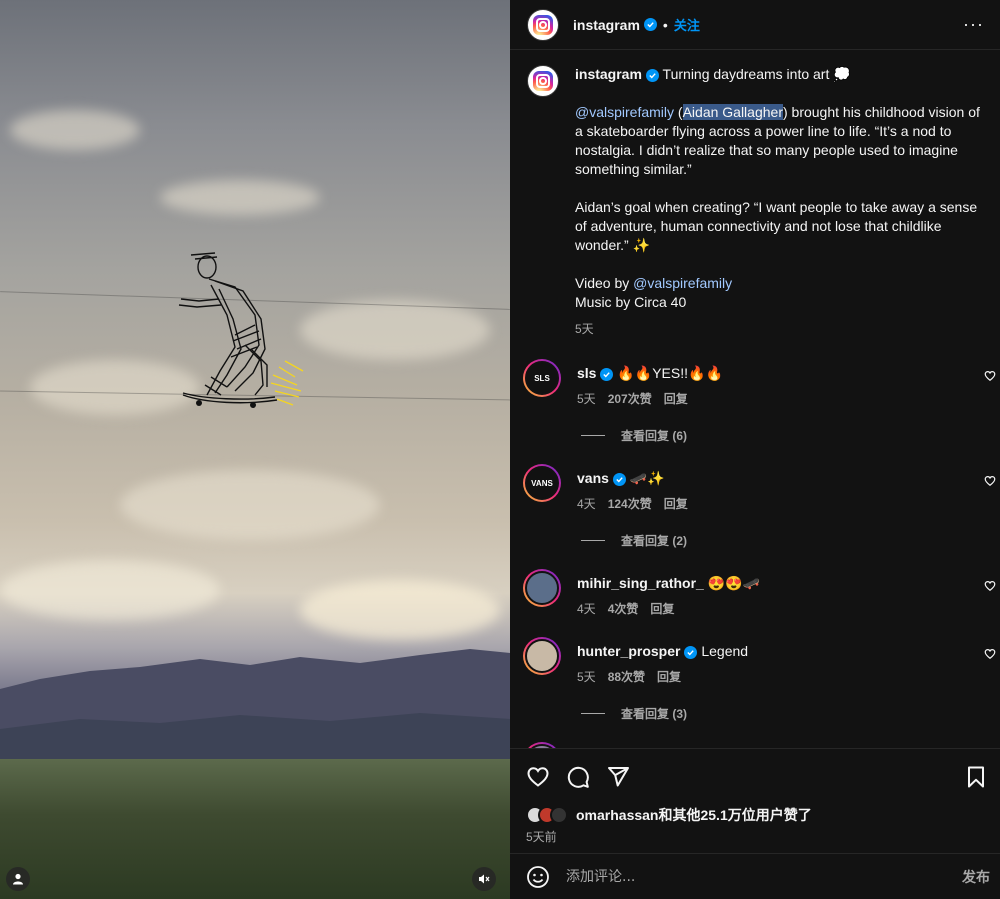  Describe the element at coordinates (628, 651) in the screenshot. I see `comment-username: hunter_prosper` at that location.